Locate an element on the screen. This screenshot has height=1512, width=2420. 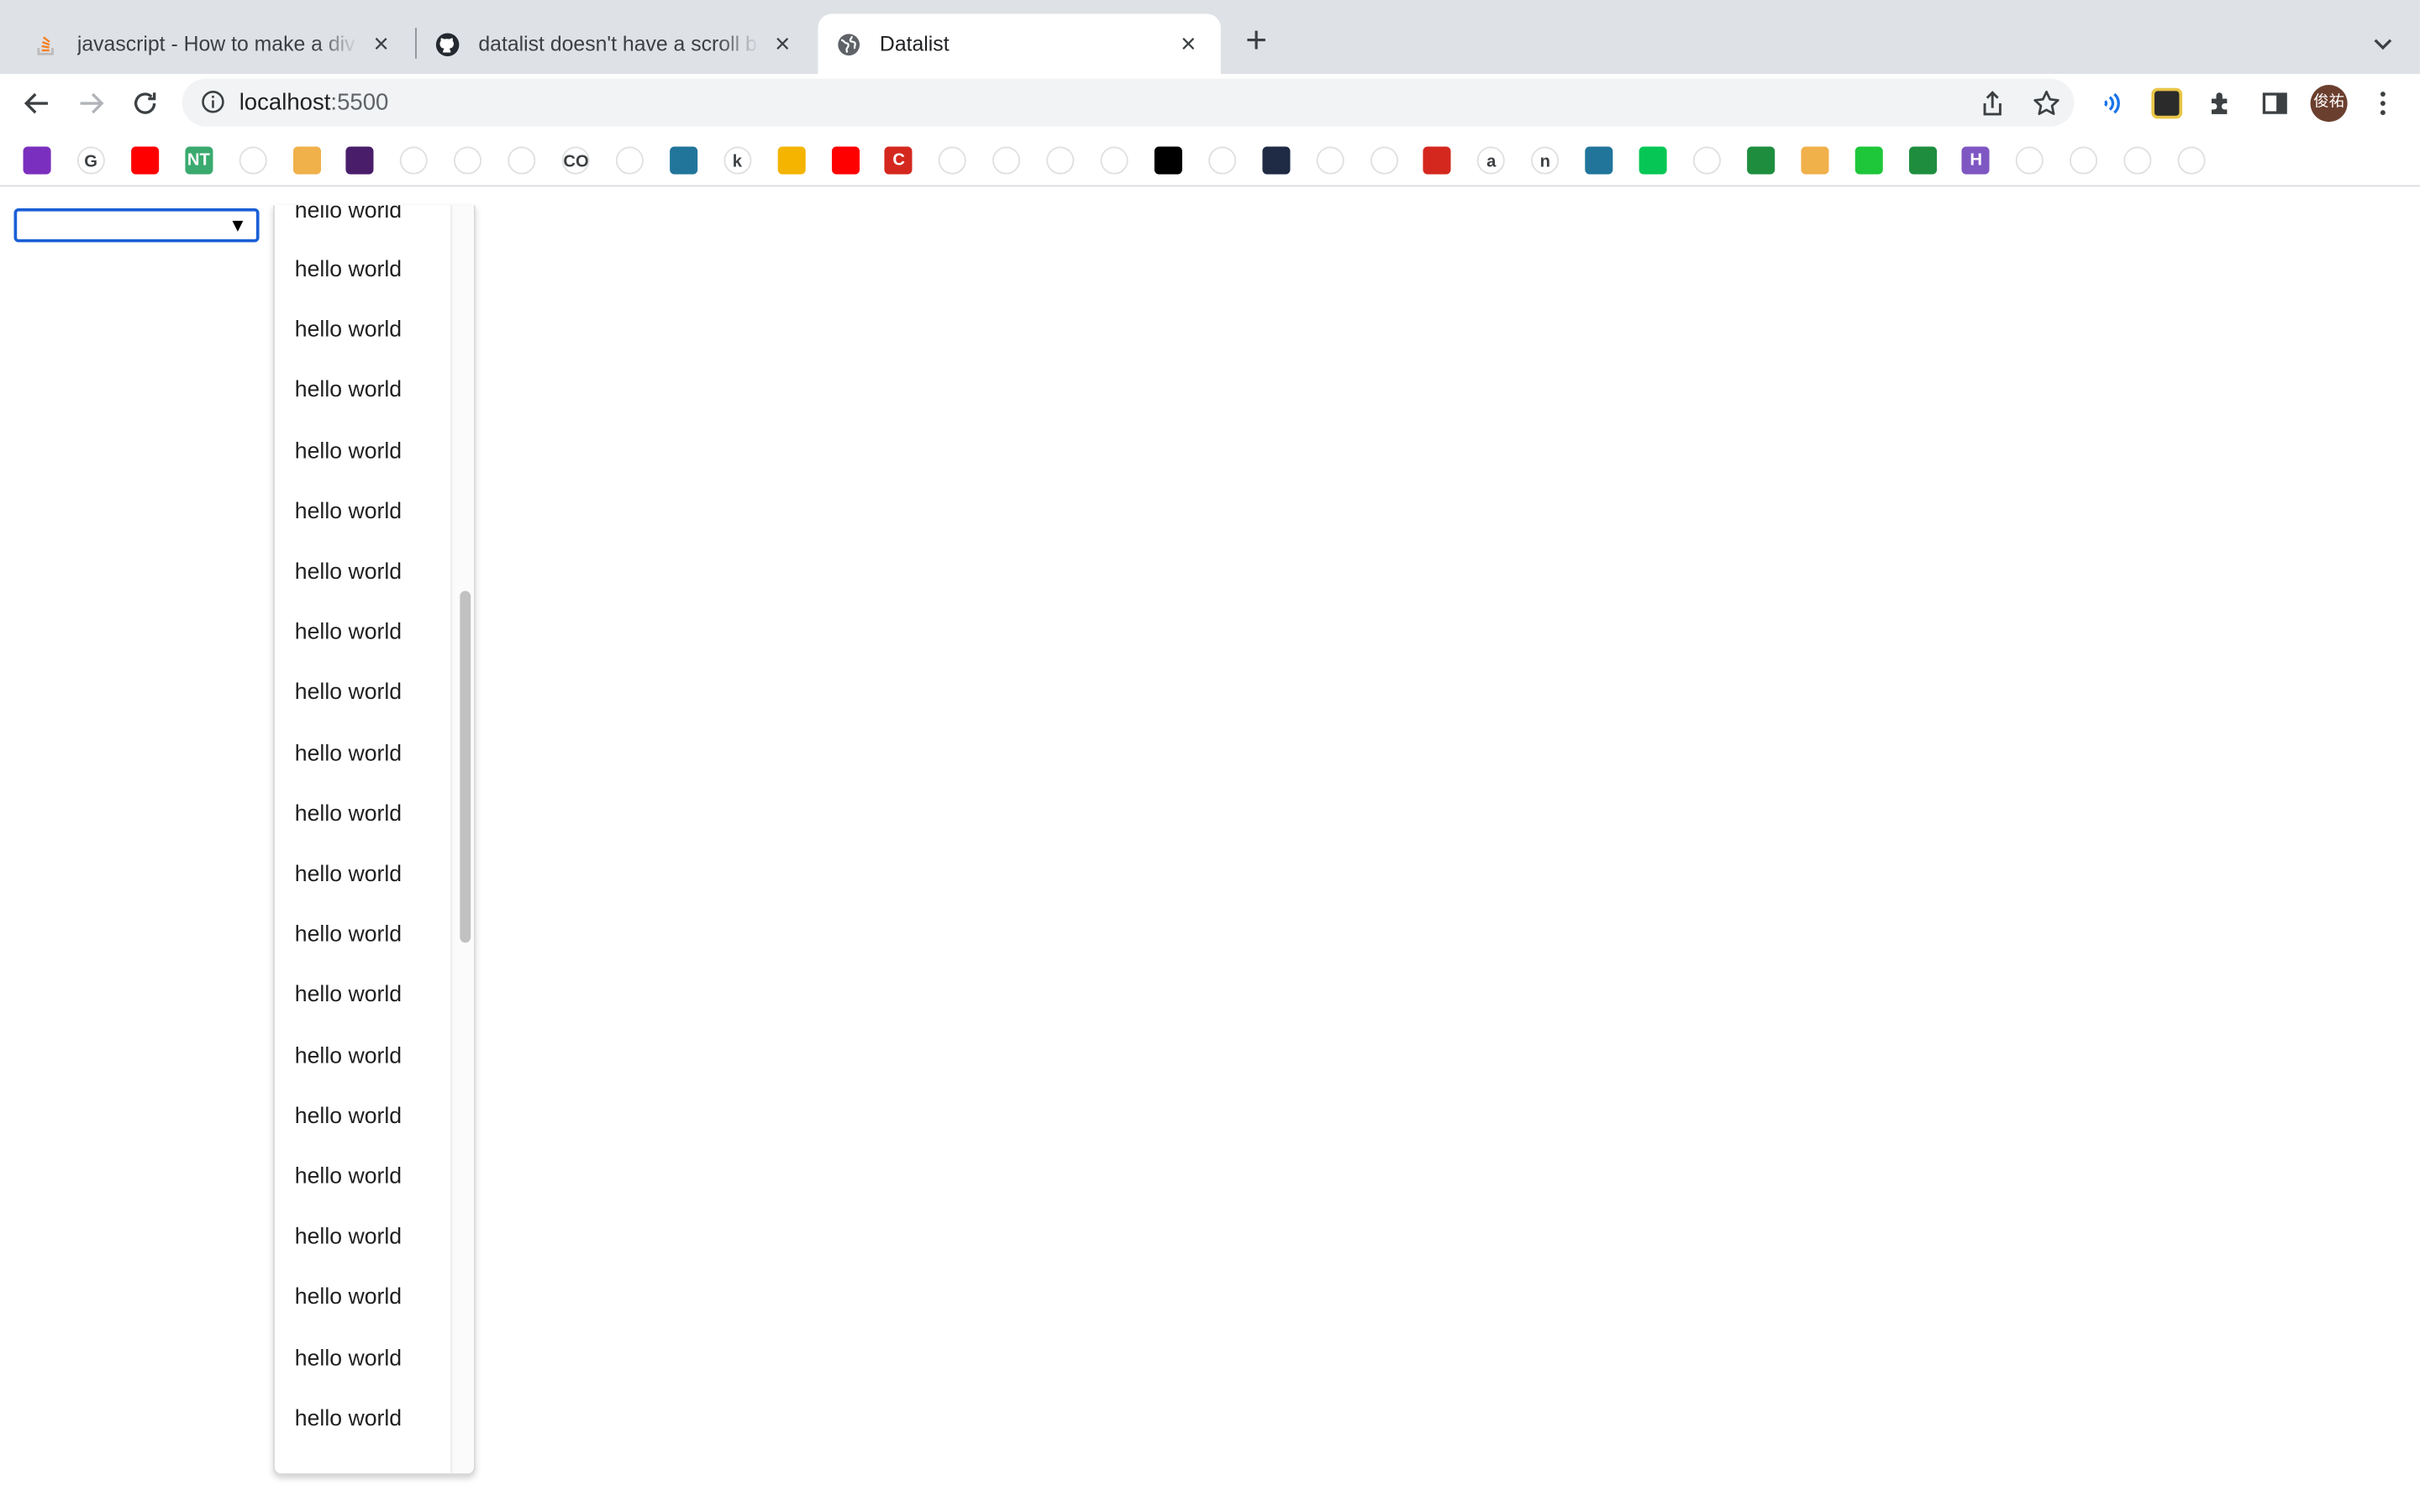
reload-button is located at coordinates (146, 103).